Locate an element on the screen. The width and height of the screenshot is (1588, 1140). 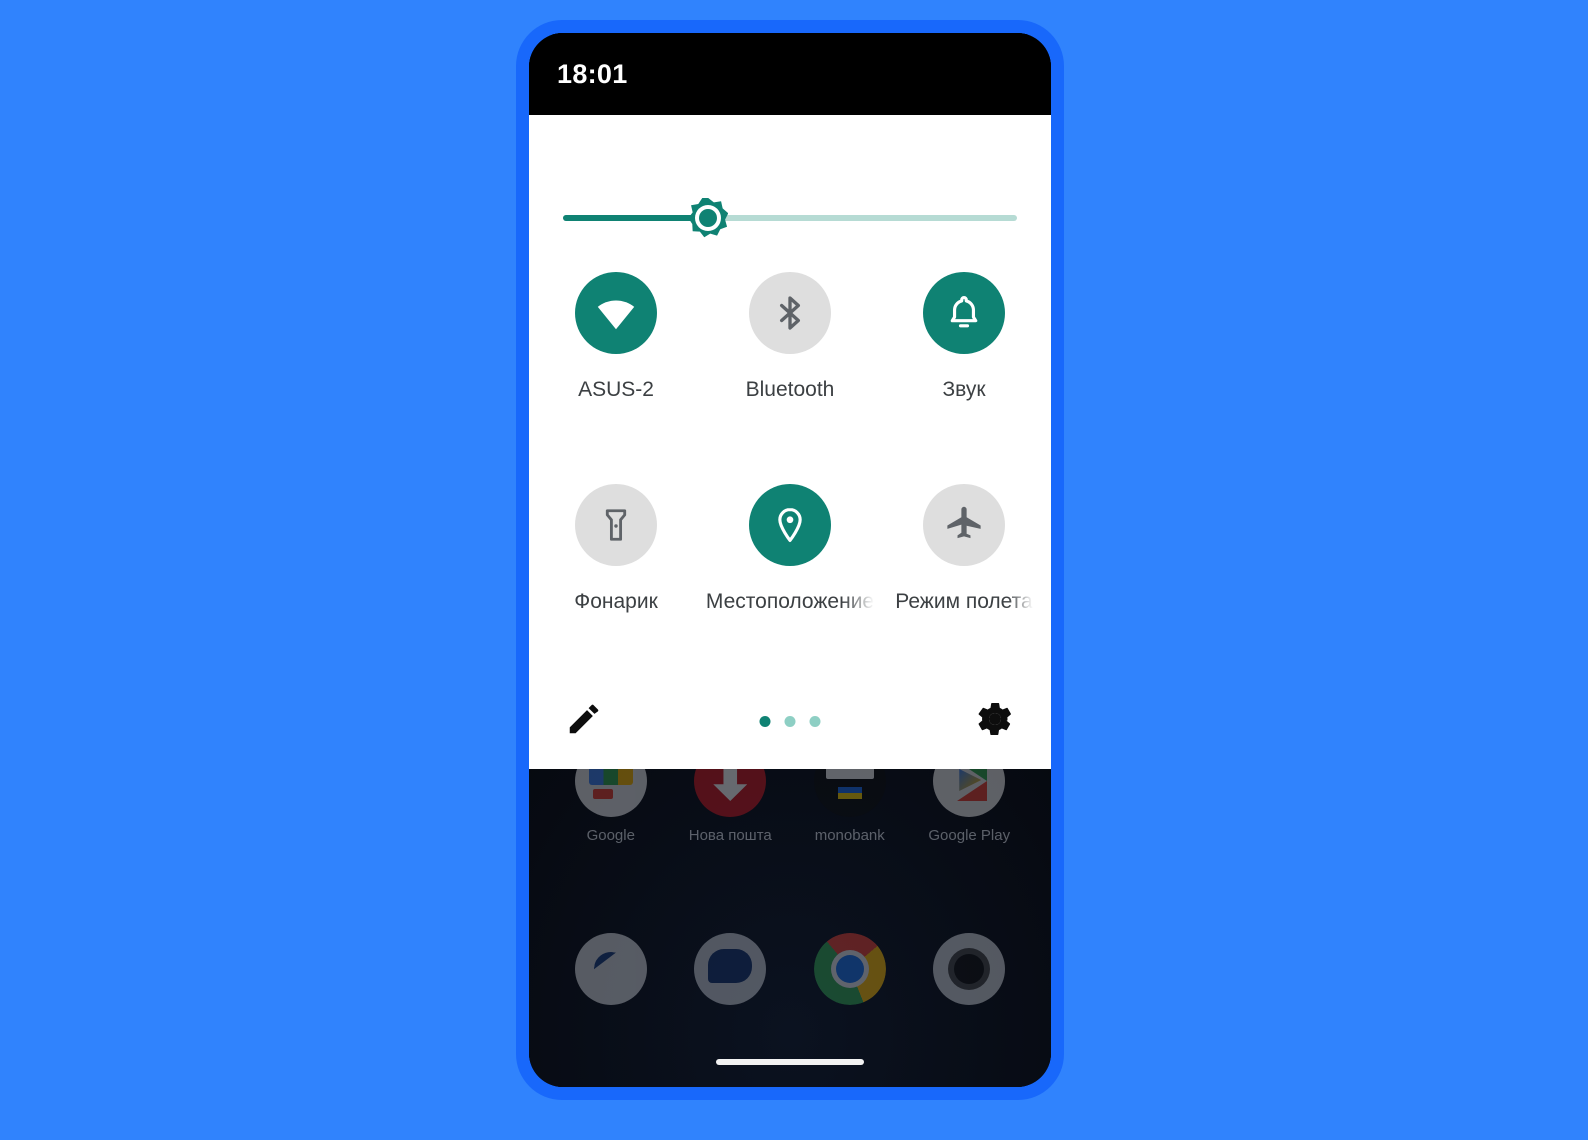
dock-app-messages is located at coordinates (730, 974).